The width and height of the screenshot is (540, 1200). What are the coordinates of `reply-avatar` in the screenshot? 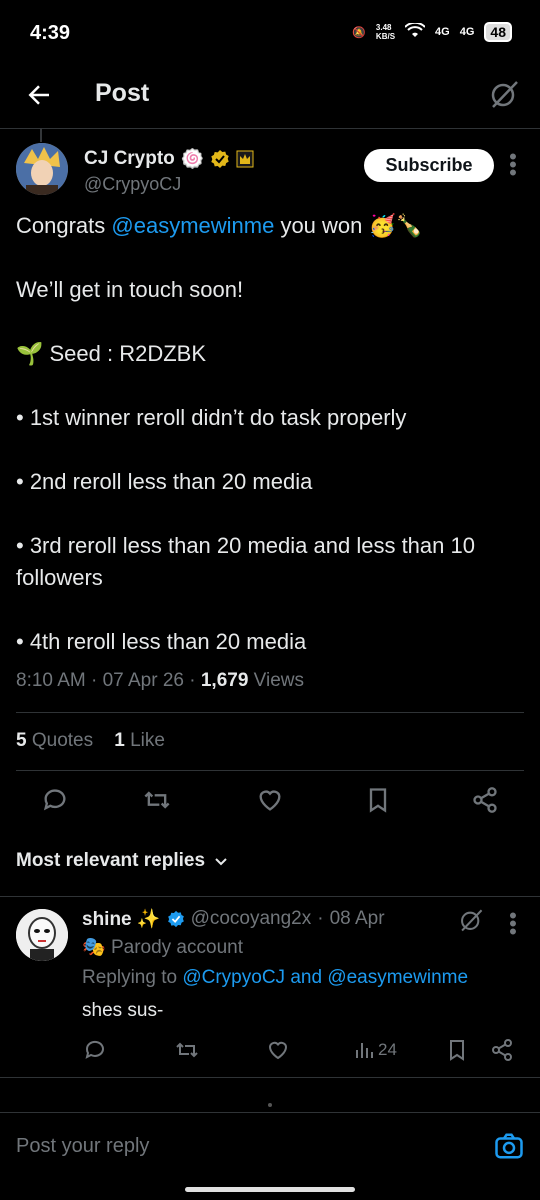 It's located at (42, 935).